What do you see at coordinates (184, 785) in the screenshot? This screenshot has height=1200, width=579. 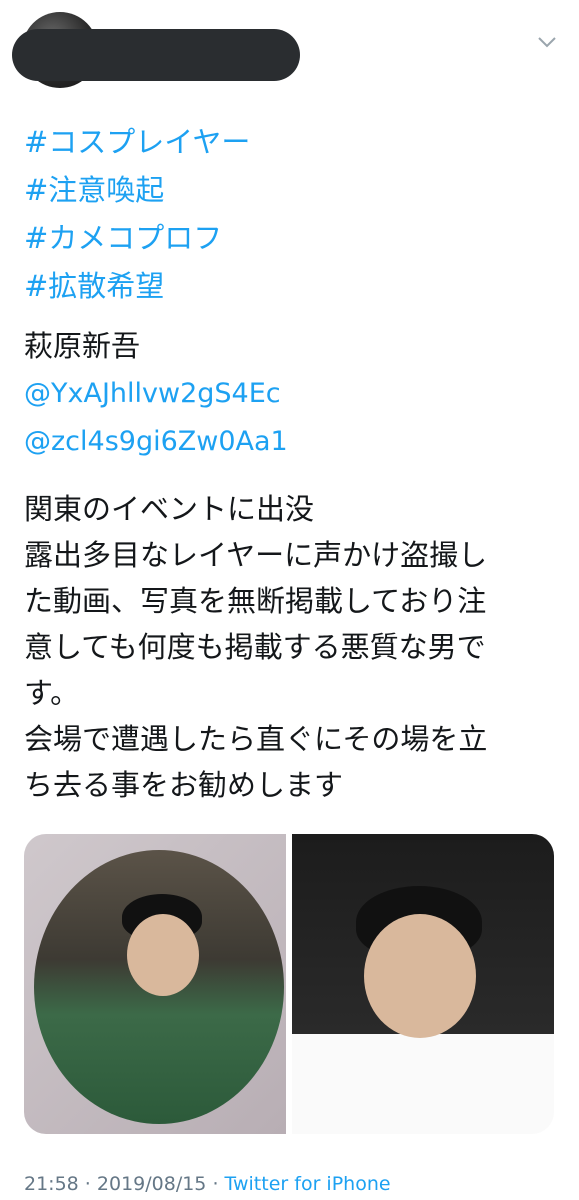 I see `description-line: ち去る事をお勧めします` at bounding box center [184, 785].